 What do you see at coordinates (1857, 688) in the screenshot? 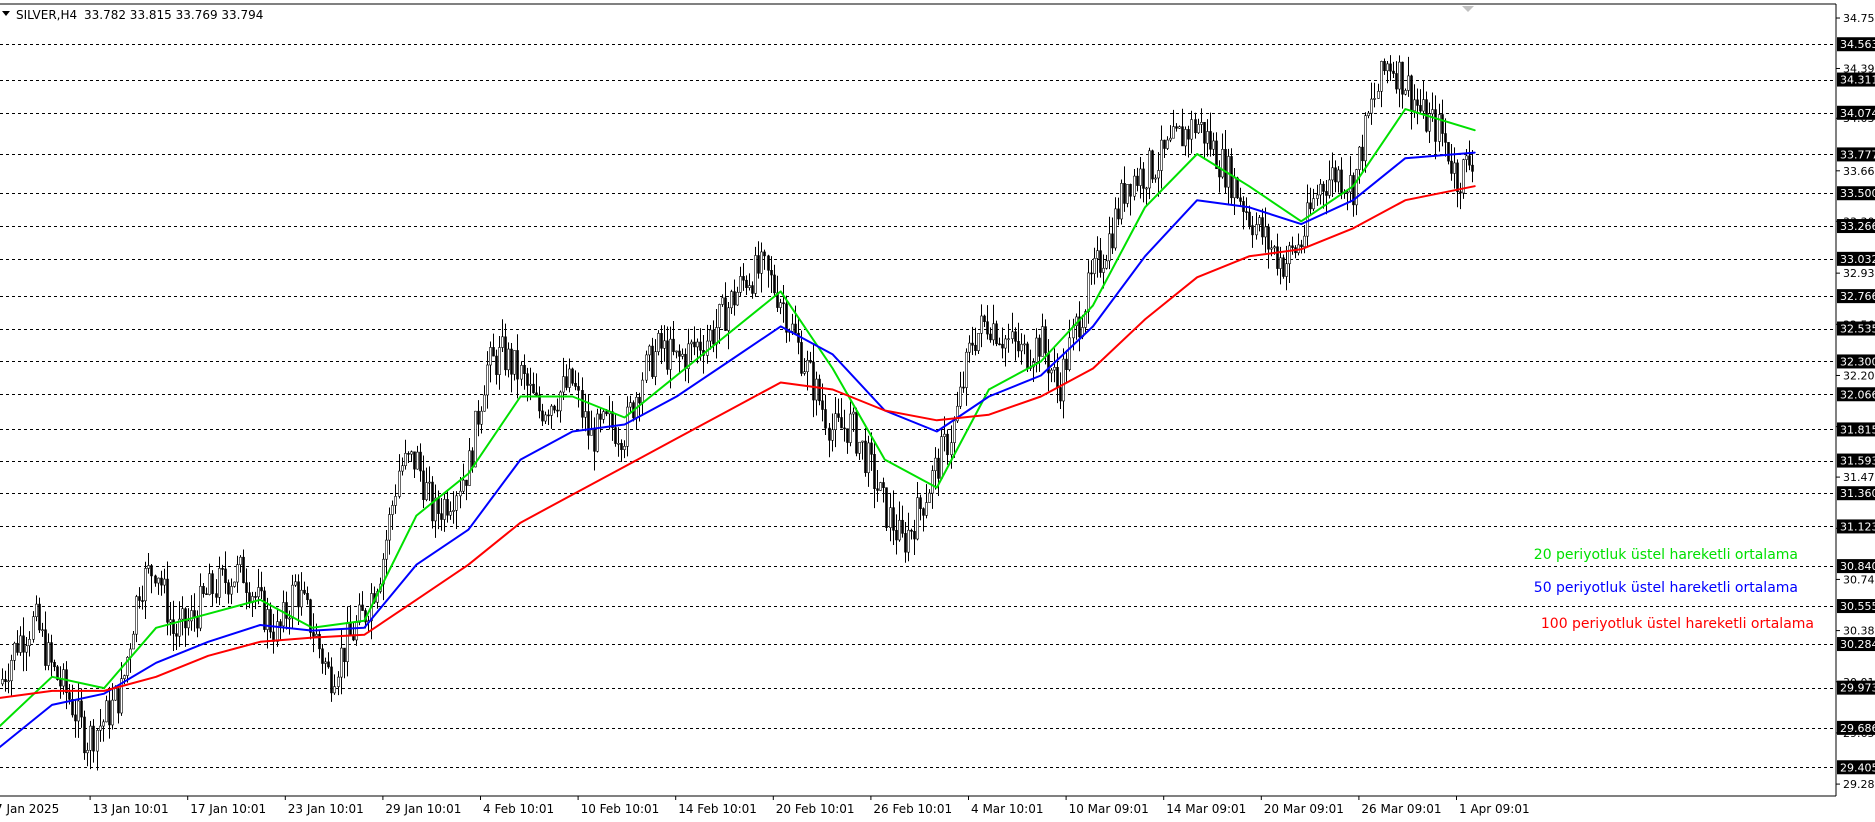
I see `price-level-label: 29.973` at bounding box center [1857, 688].